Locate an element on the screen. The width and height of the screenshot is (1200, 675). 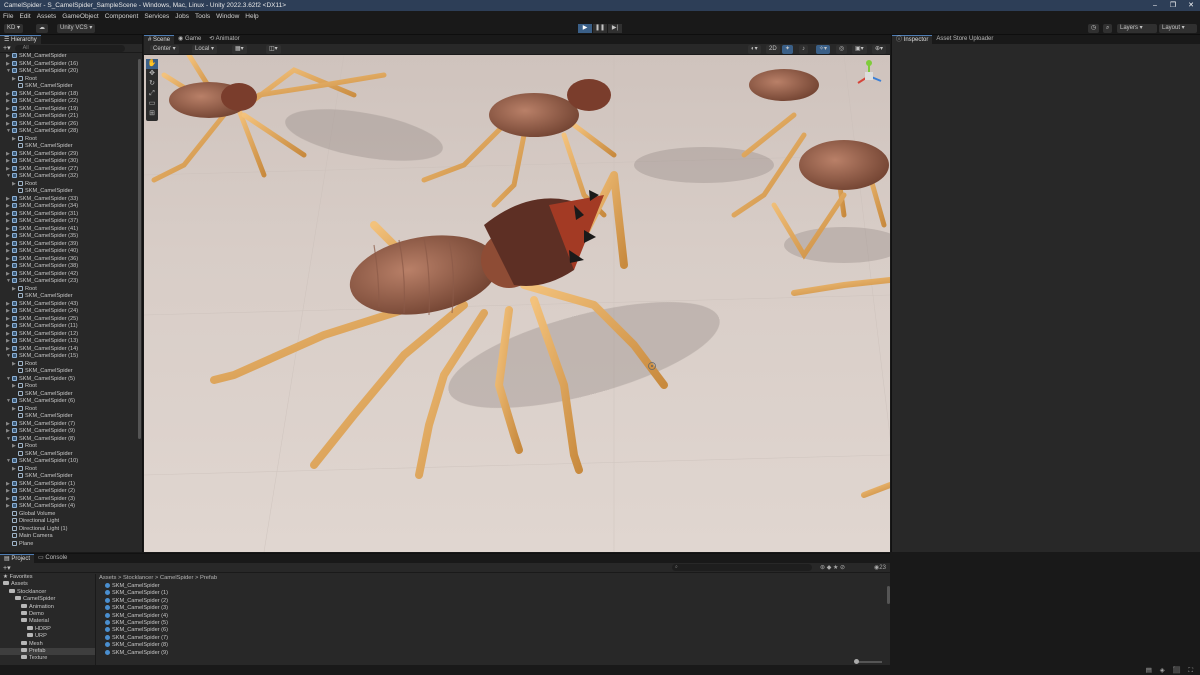
space-dropdown: Local ▾ is located at coordinates (205, 49).